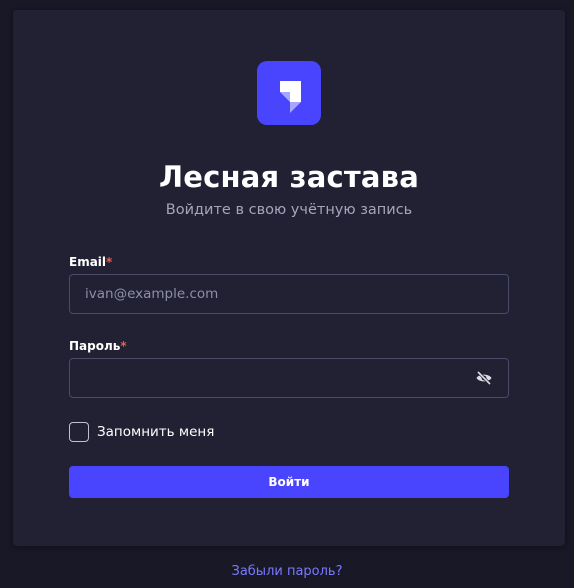 This screenshot has width=574, height=588. I want to click on password-label-text: Пароль, so click(95, 346).